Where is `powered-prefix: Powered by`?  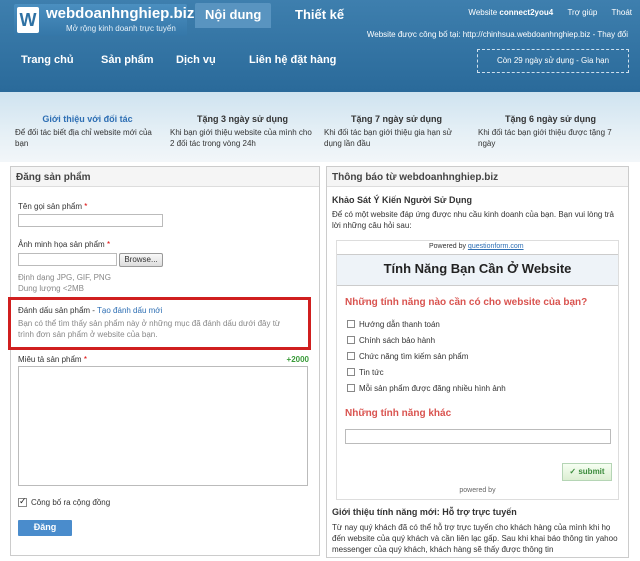
powered-prefix: Powered by is located at coordinates (447, 246).